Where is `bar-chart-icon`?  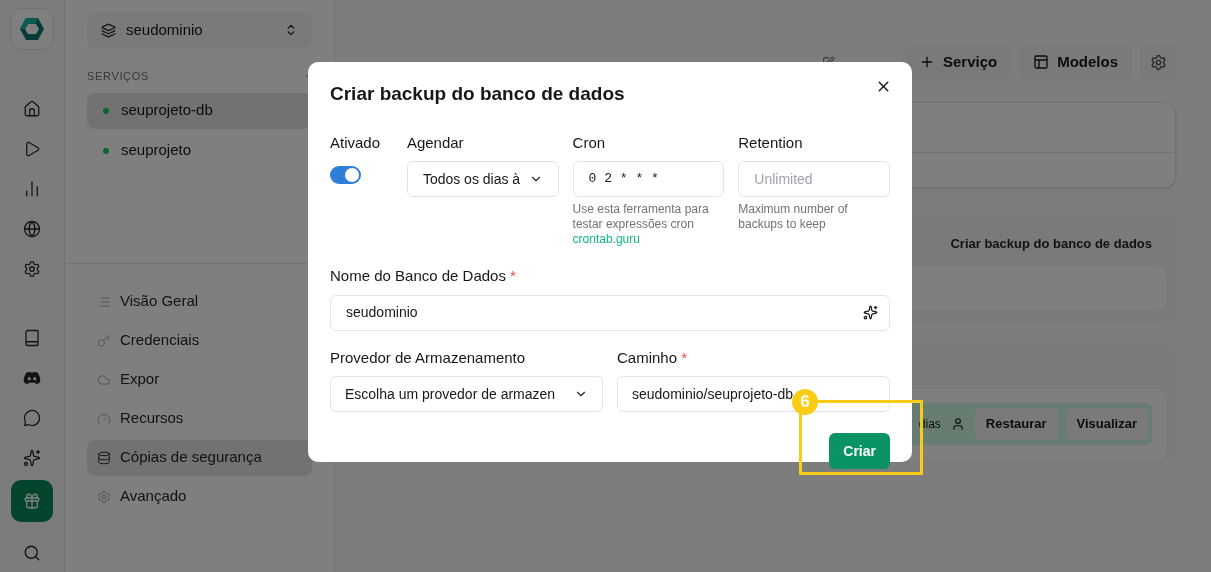
bar-chart-icon is located at coordinates (32, 189).